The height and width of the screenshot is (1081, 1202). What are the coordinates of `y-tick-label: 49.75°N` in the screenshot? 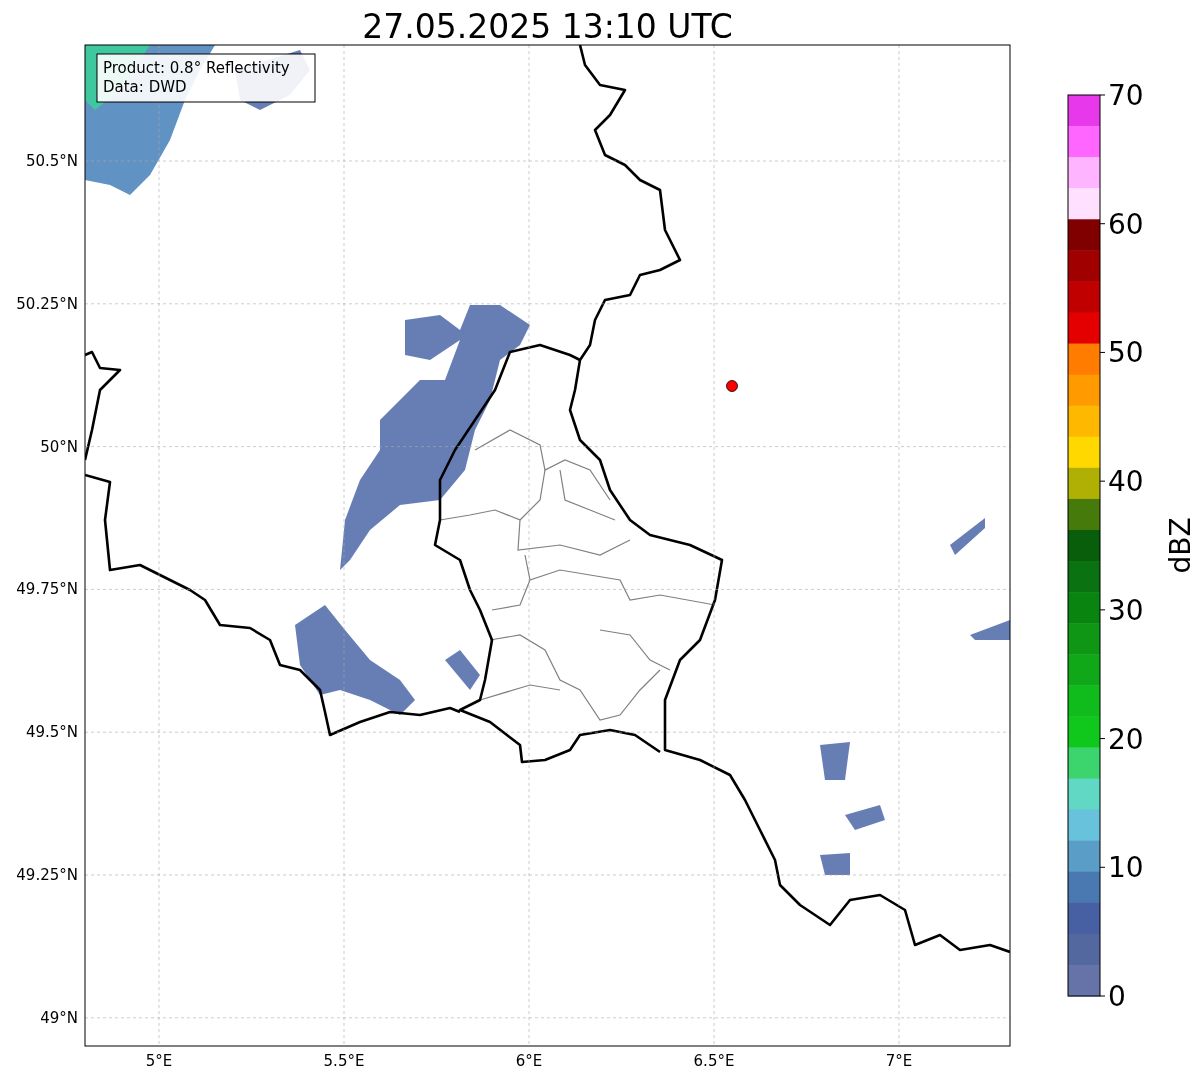 It's located at (47, 589).